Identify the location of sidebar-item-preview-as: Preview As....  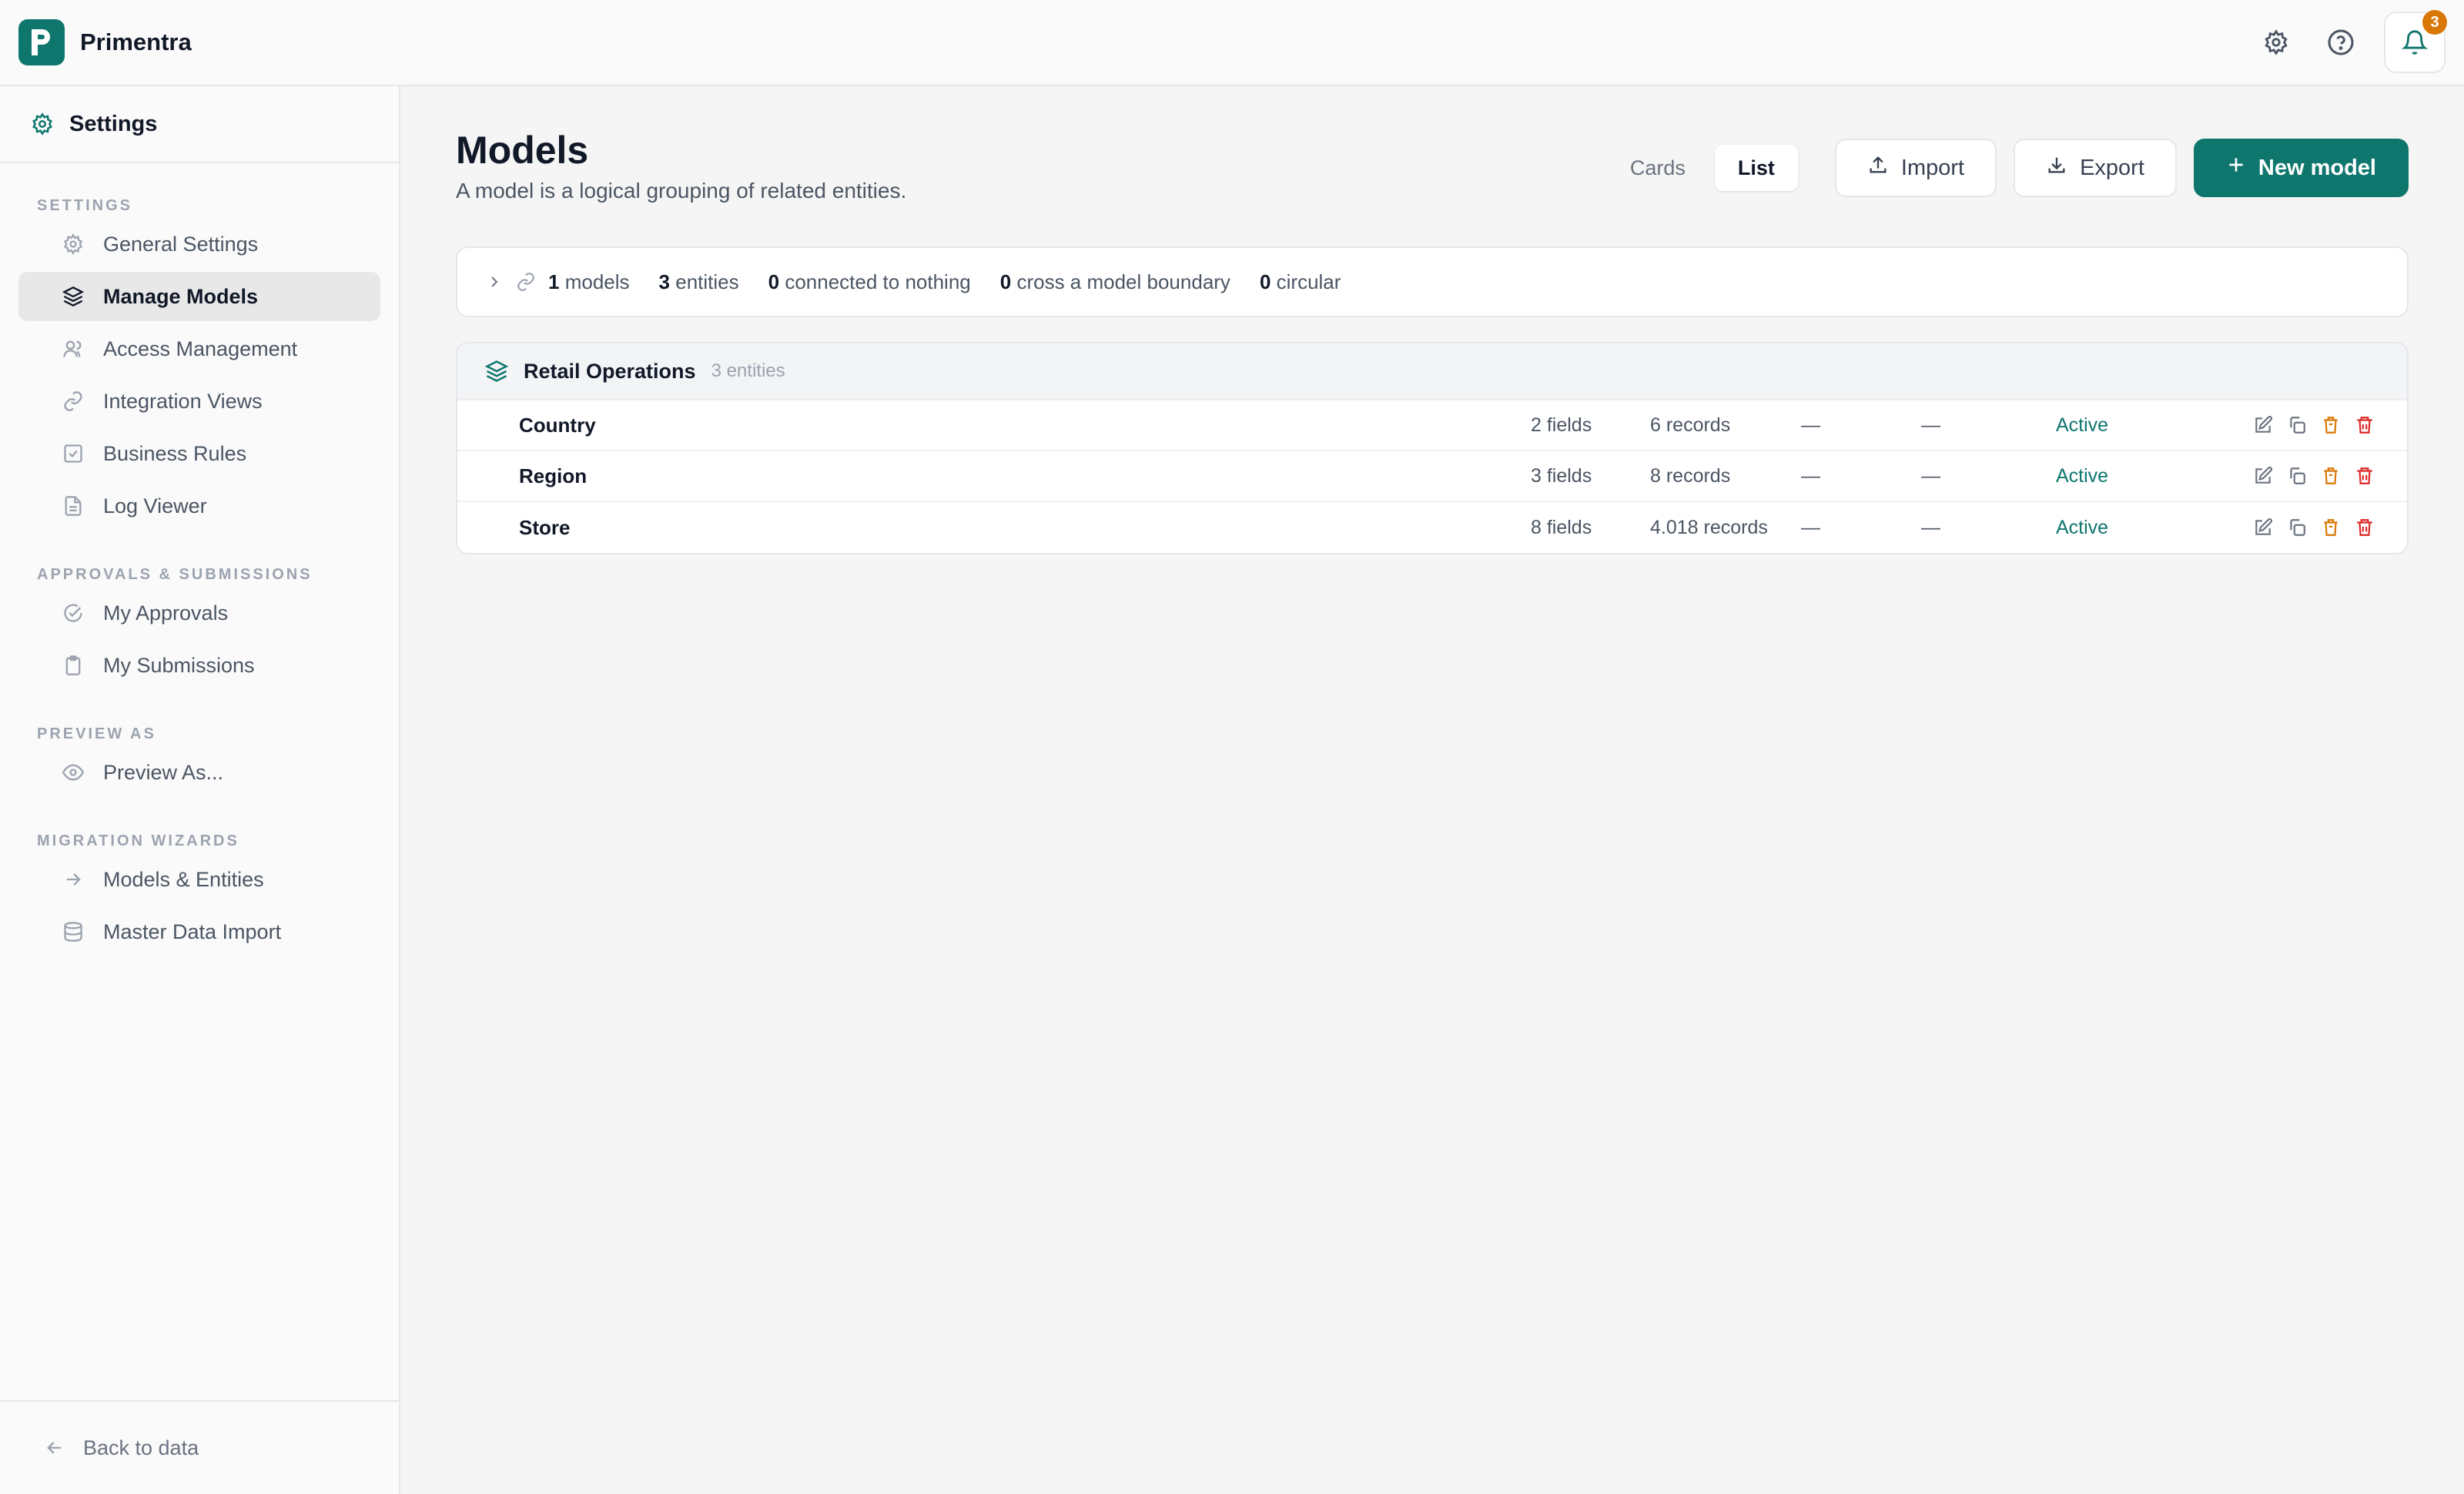
(199, 772).